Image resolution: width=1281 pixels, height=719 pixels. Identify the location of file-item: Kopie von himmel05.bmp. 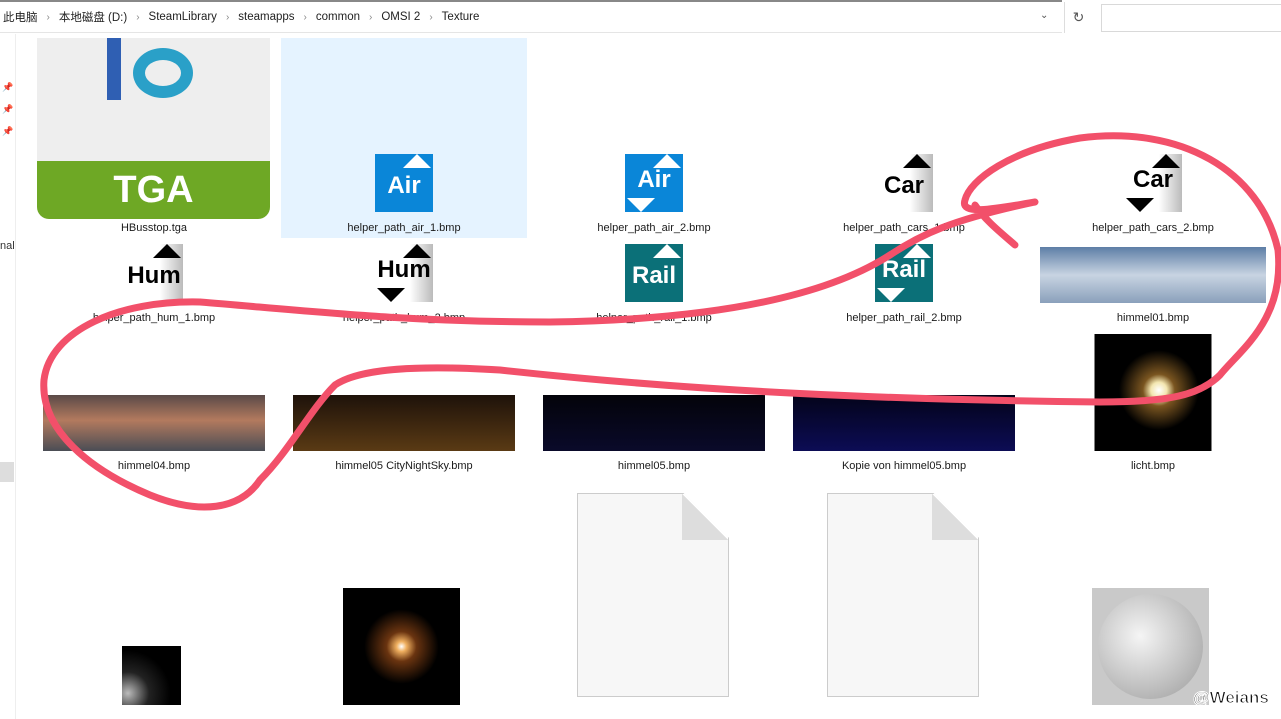
(904, 406).